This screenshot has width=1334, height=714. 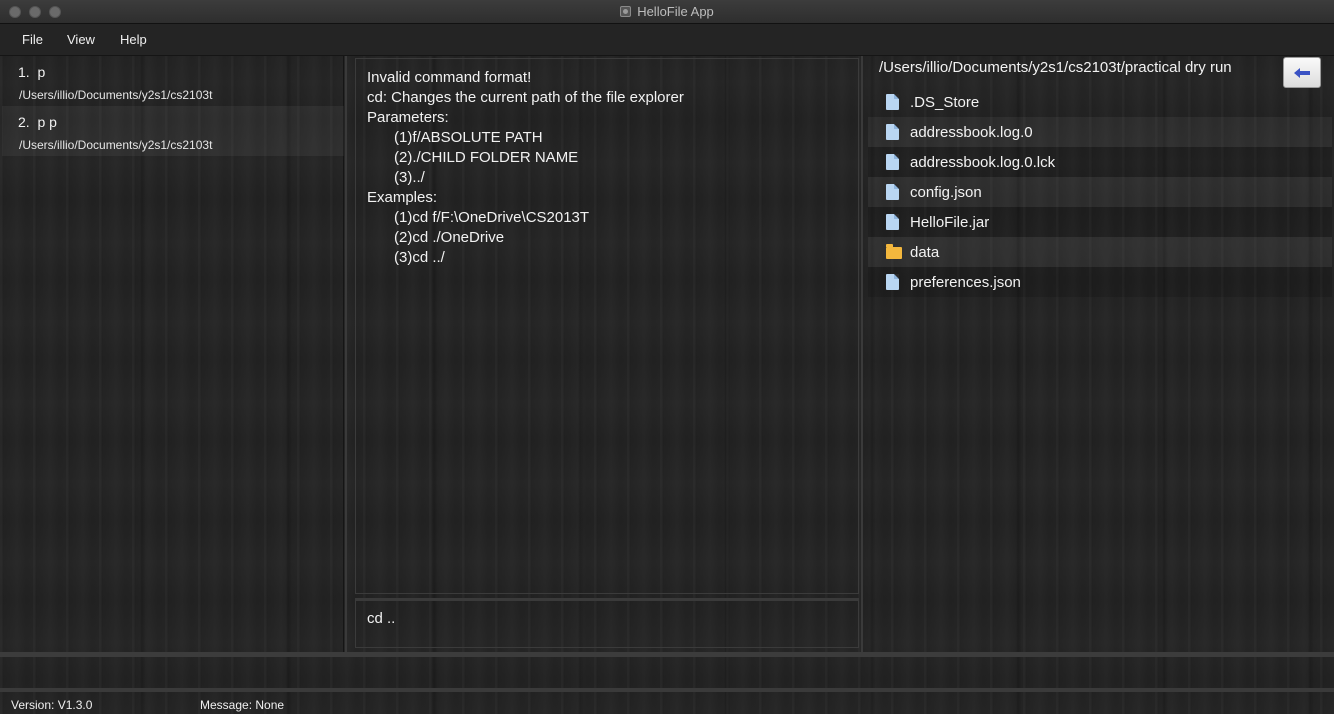 What do you see at coordinates (965, 282) in the screenshot?
I see `file-name: preferences.json` at bounding box center [965, 282].